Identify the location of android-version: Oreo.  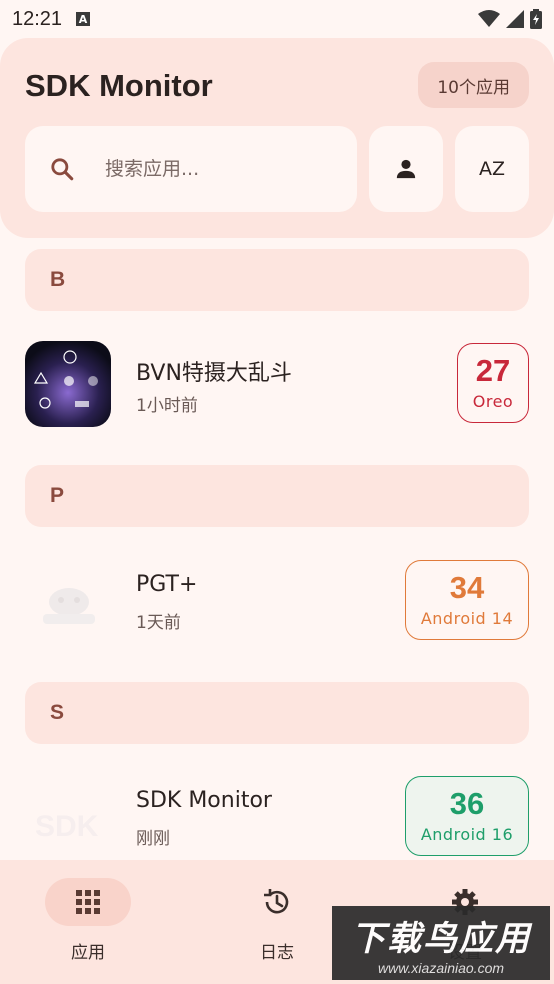
(493, 401).